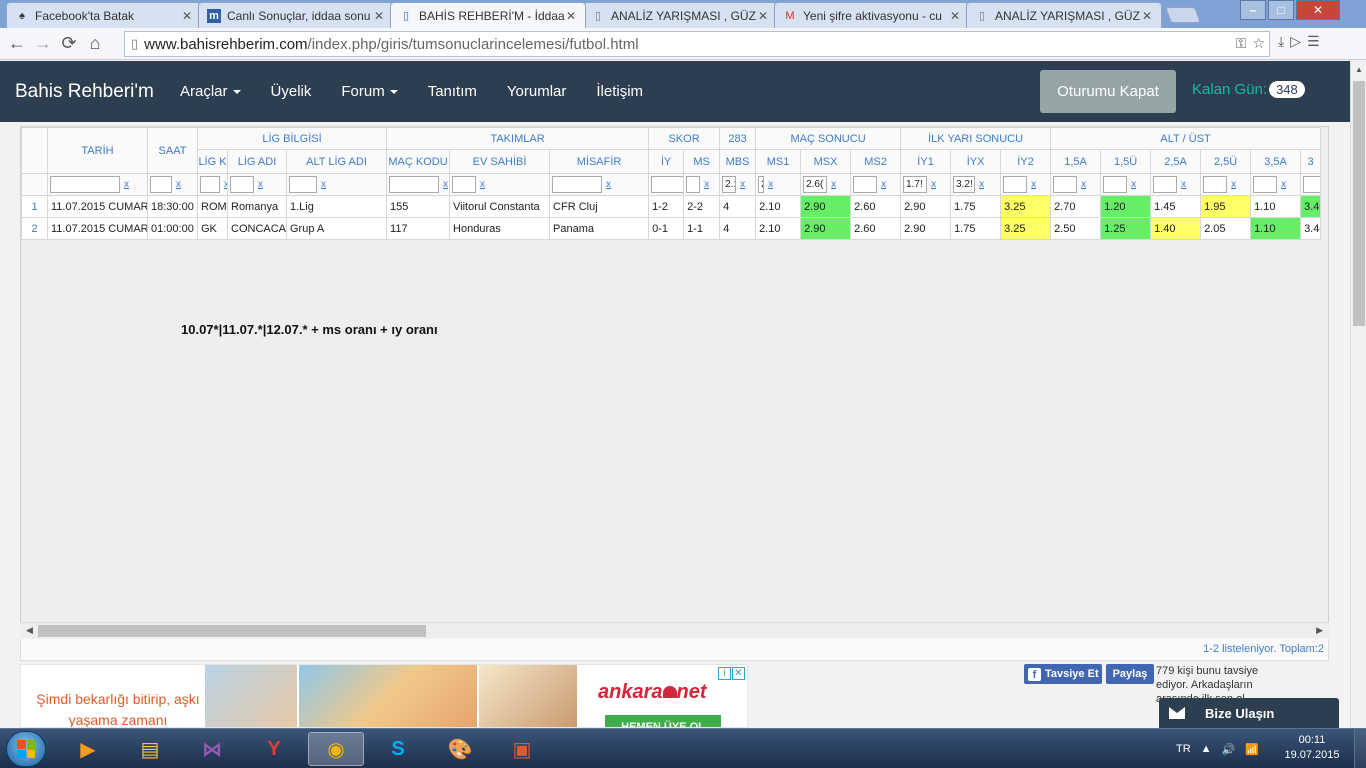 The height and width of the screenshot is (768, 1366). What do you see at coordinates (500, 161) in the screenshot?
I see `column-header: EV SAHİBİ` at bounding box center [500, 161].